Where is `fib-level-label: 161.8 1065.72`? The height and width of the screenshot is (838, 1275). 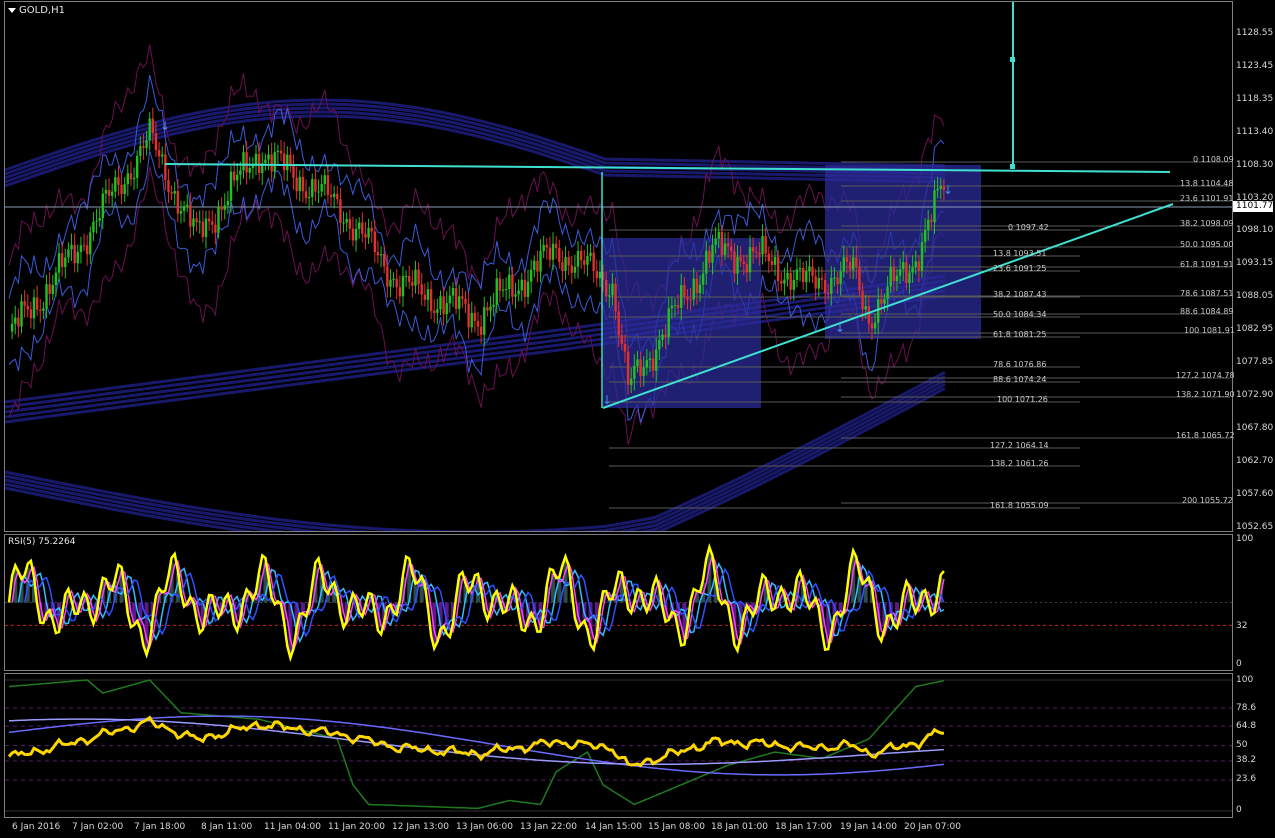 fib-level-label: 161.8 1065.72 is located at coordinates (1205, 435).